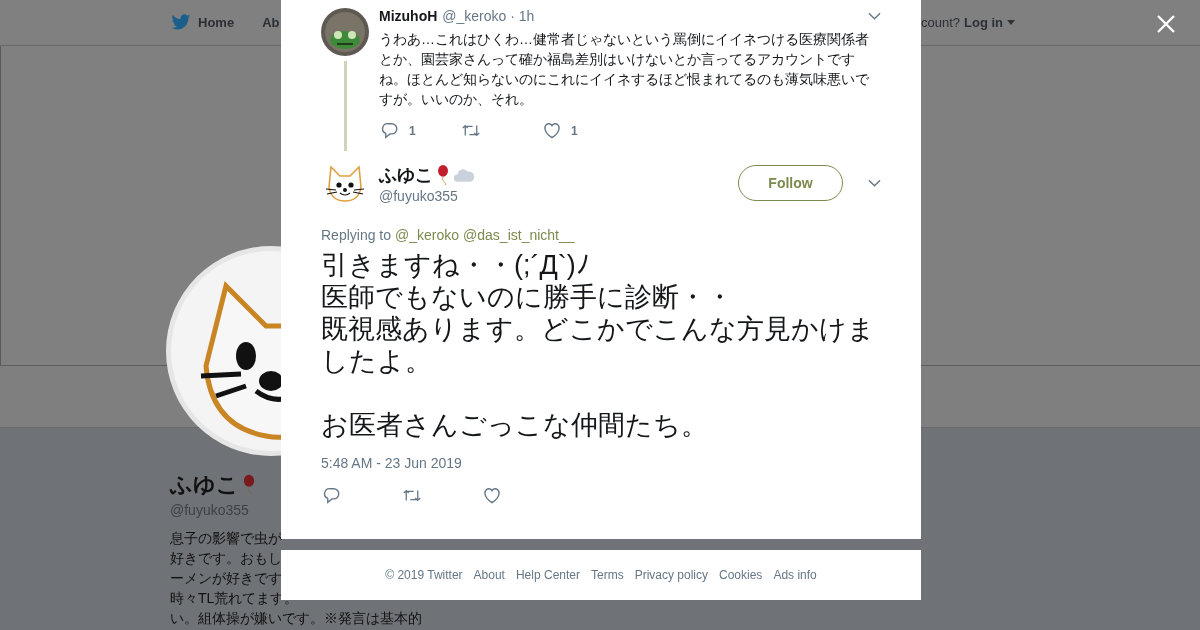 This screenshot has width=1200, height=630. What do you see at coordinates (607, 575) in the screenshot?
I see `footer-link: Terms` at bounding box center [607, 575].